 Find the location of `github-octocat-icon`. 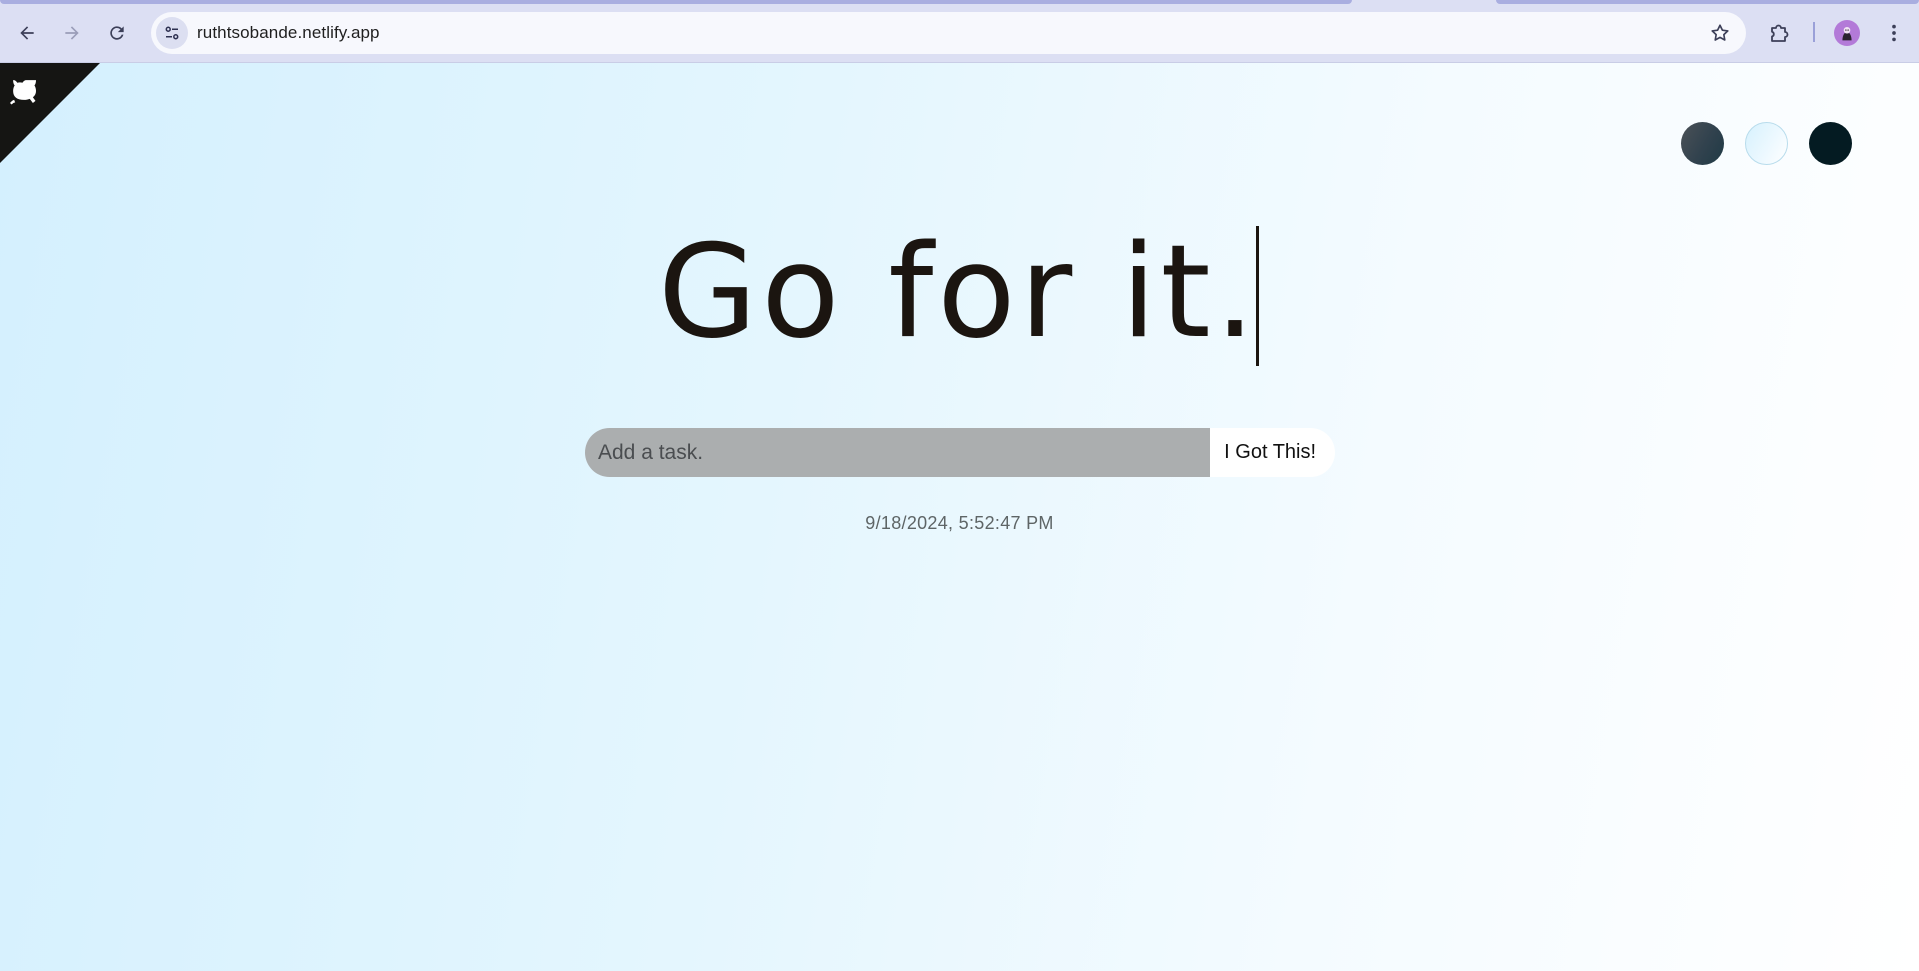

github-octocat-icon is located at coordinates (50, 113).